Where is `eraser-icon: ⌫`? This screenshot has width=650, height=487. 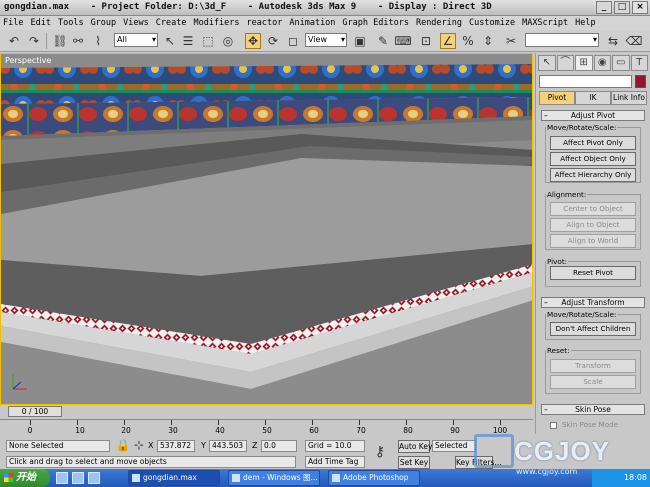
eraser-icon: ⌫ is located at coordinates (634, 41).